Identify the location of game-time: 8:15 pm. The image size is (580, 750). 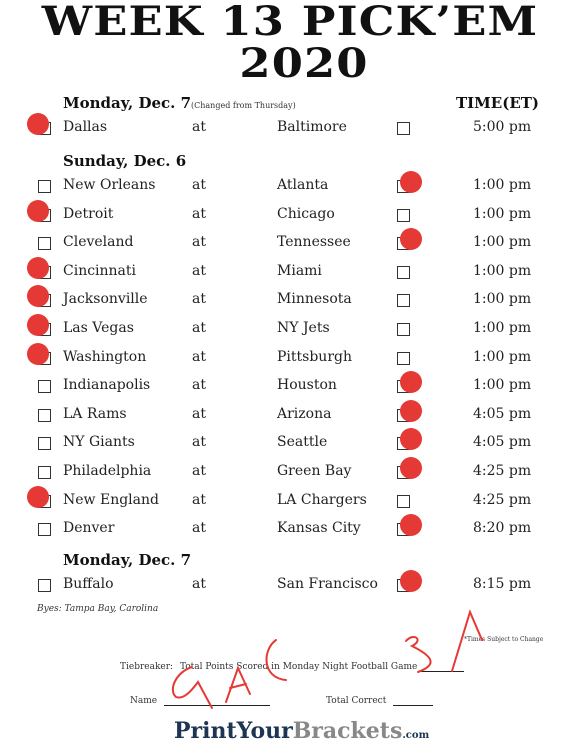
(502, 584).